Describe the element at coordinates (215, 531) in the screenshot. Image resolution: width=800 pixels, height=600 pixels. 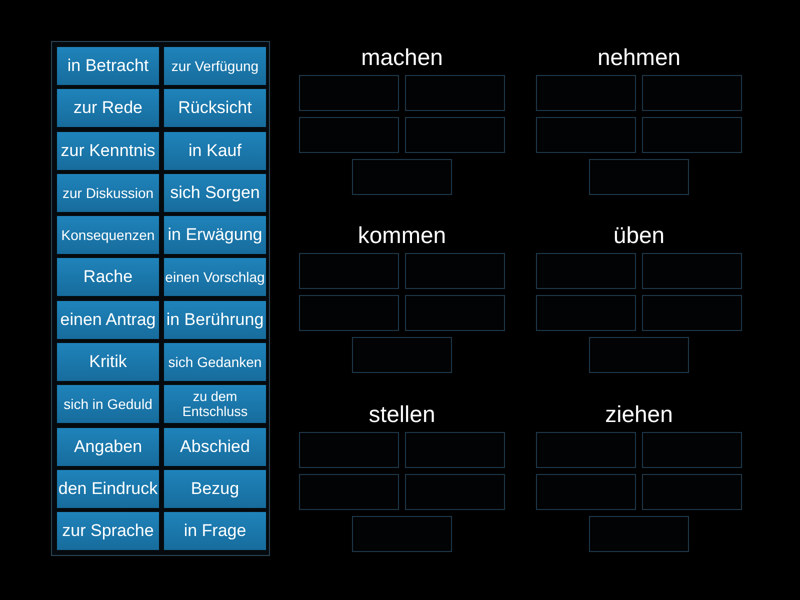
I see `word-card: in Frage` at that location.